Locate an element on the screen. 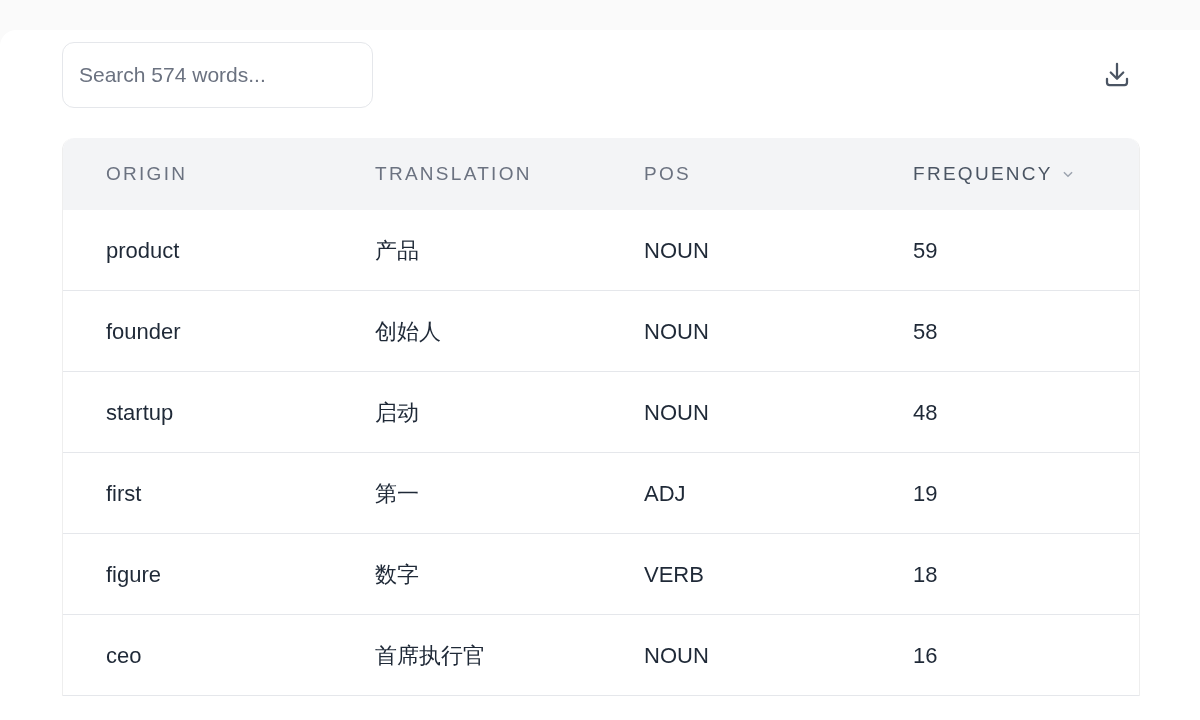 The width and height of the screenshot is (1200, 720). table-cell: 第一 is located at coordinates (397, 493).